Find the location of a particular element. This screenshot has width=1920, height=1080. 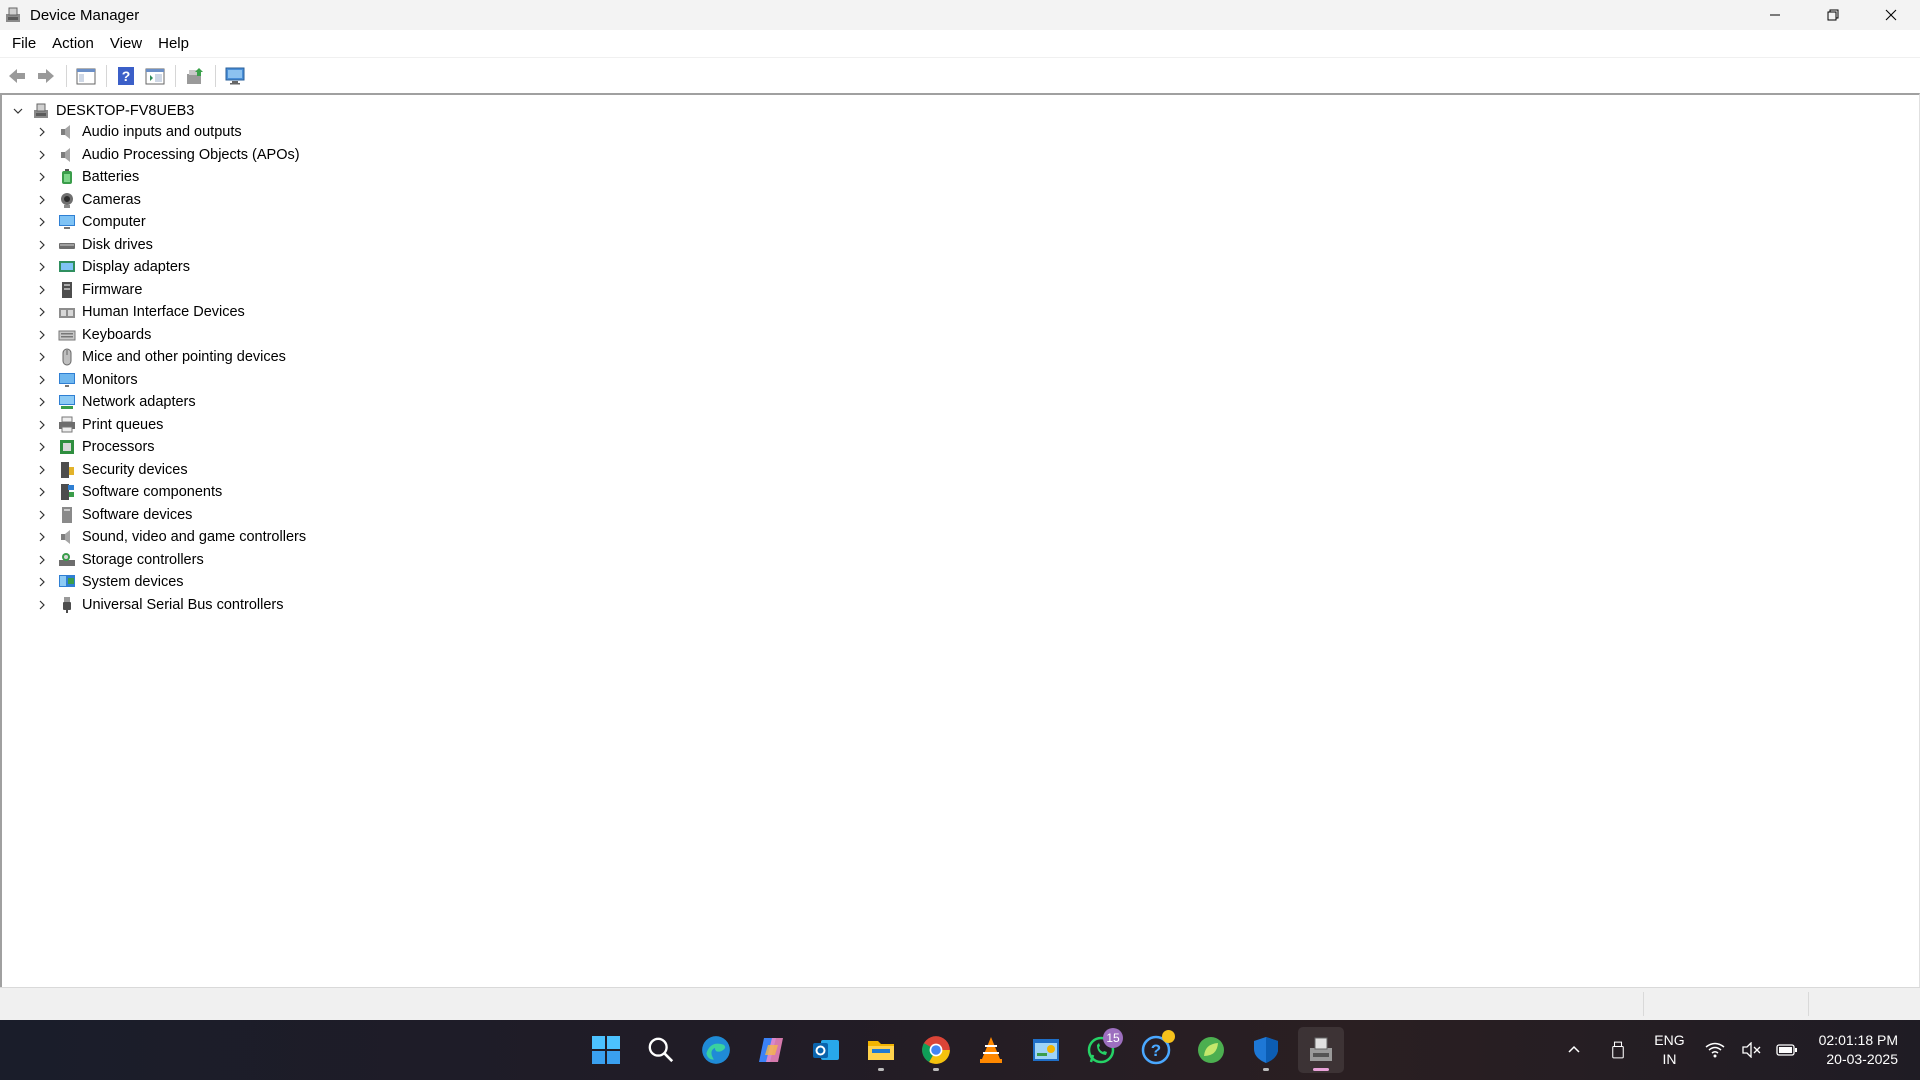

device-manager-taskbar-button is located at coordinates (1321, 1050).